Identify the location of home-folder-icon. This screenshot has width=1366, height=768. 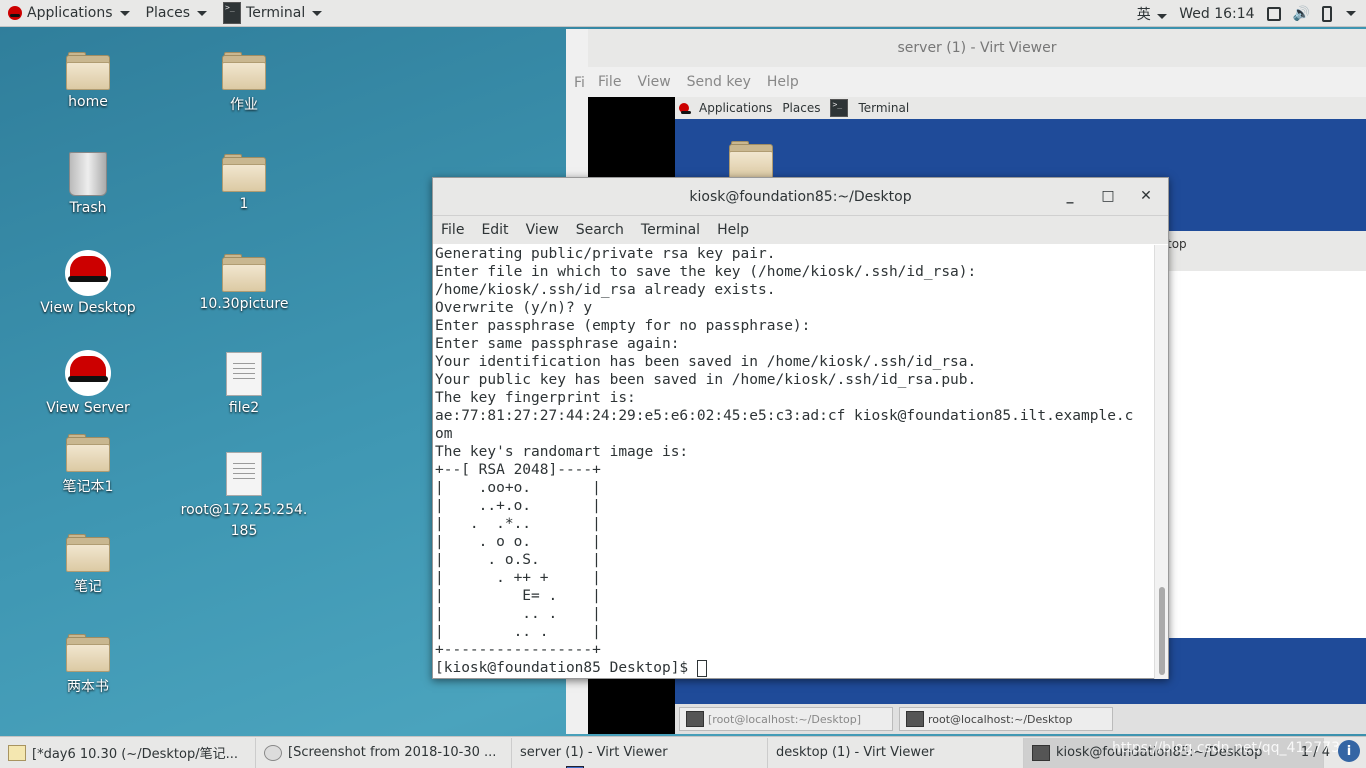
(88, 71).